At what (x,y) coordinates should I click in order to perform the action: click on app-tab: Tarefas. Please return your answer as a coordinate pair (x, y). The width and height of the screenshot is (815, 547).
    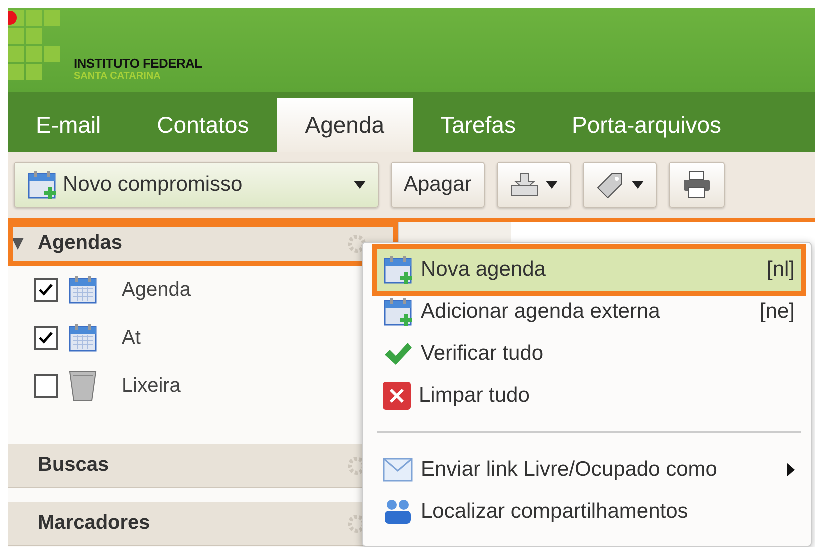
    Looking at the image, I should click on (478, 125).